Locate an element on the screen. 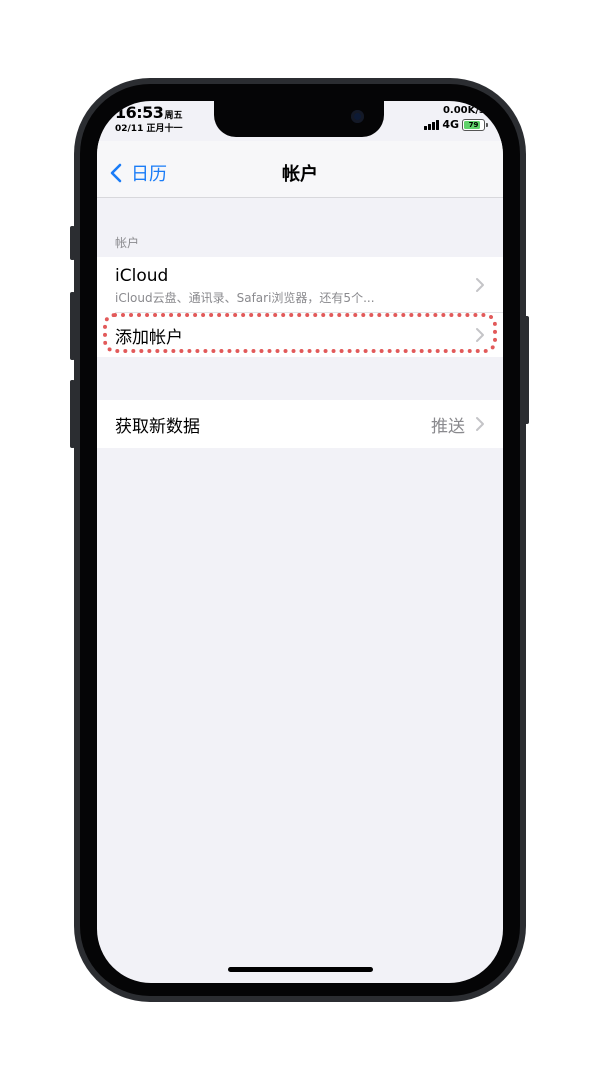 This screenshot has height=1067, width=600. front-camera is located at coordinates (357, 116).